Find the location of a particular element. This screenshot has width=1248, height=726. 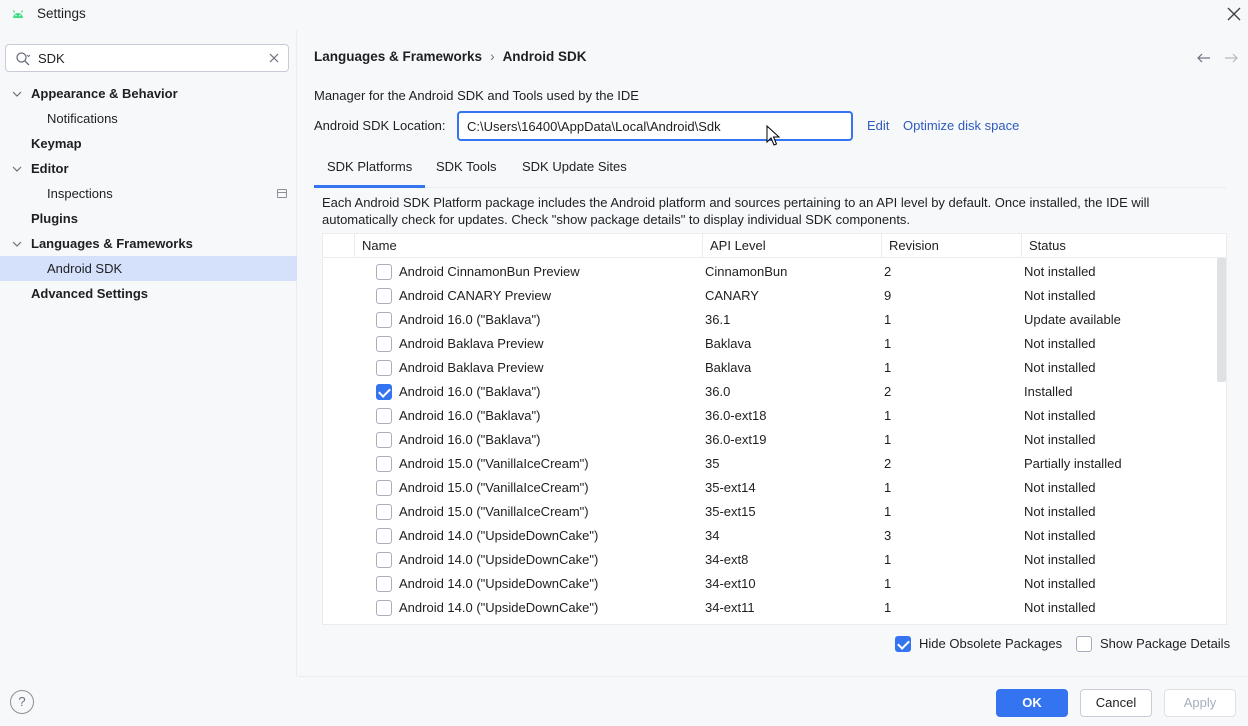

dialog-footer: OK Cancel Apply is located at coordinates (773, 701).